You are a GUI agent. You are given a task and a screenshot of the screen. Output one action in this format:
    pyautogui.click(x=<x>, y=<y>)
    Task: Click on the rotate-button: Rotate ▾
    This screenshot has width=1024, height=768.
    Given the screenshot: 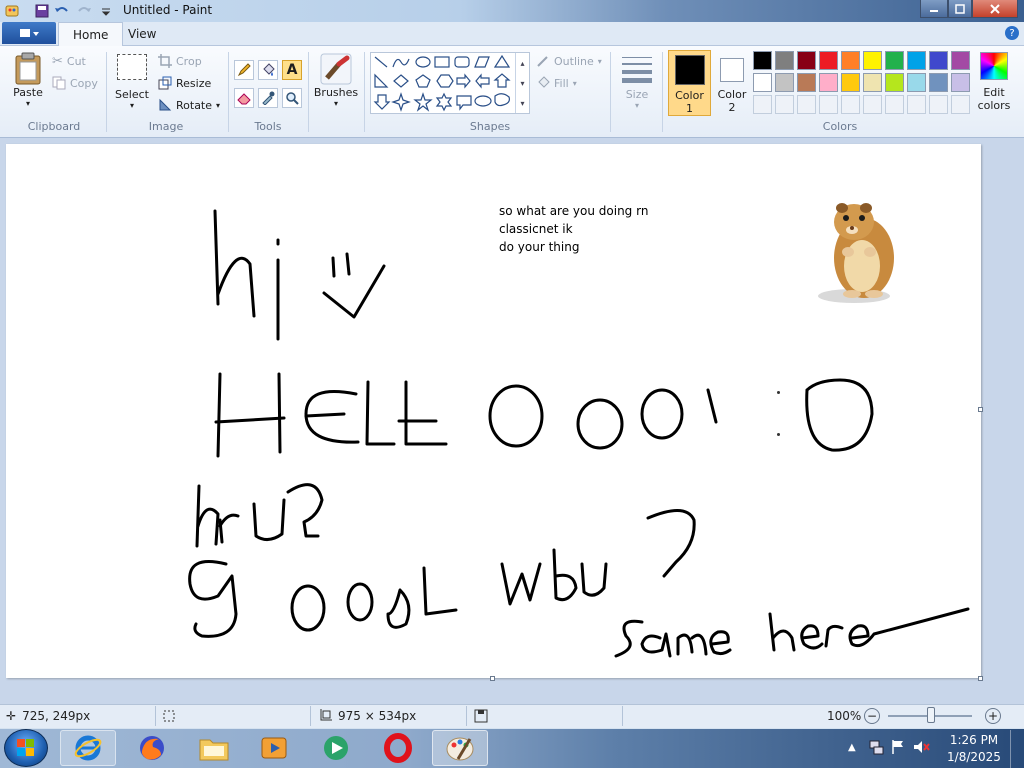 What is the action you would take?
    pyautogui.click(x=189, y=105)
    